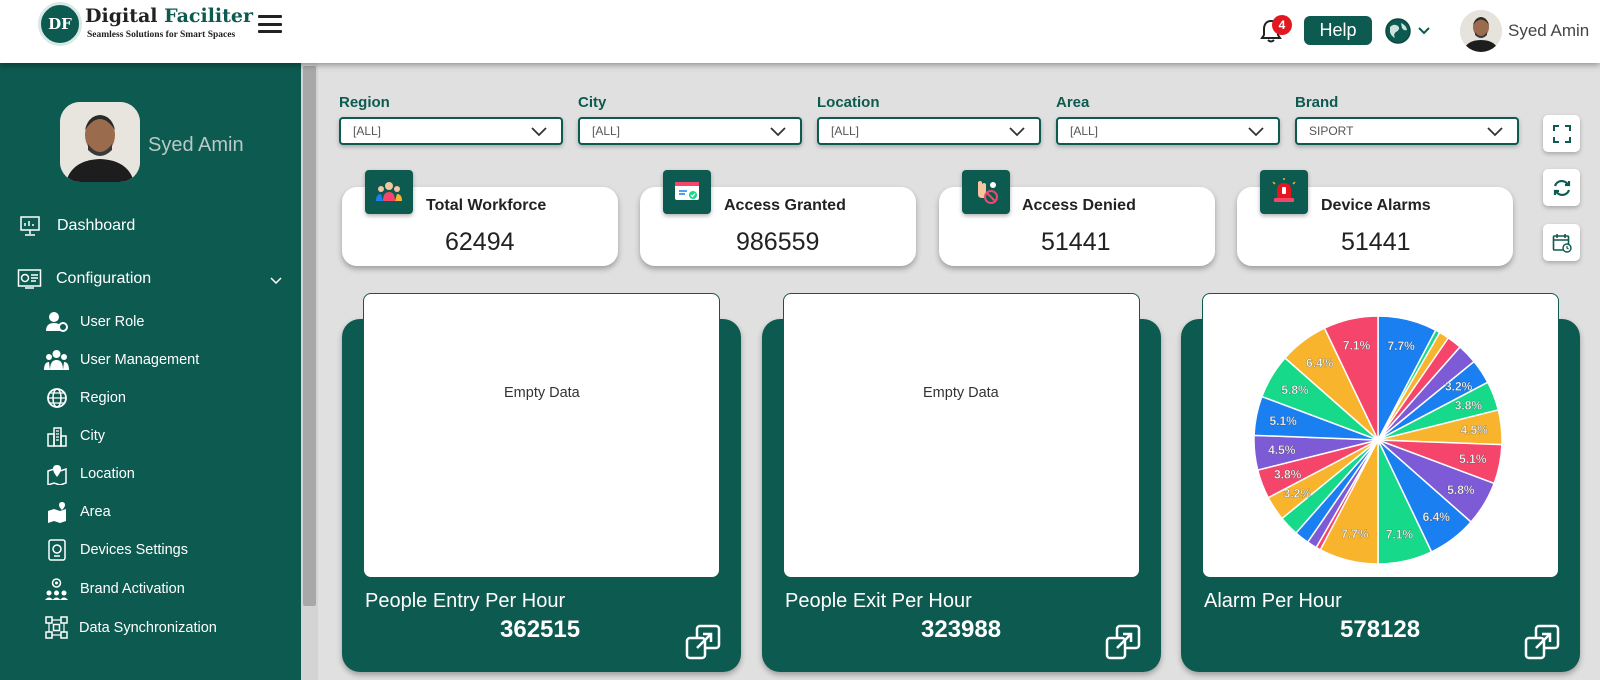 Image resolution: width=1600 pixels, height=680 pixels. I want to click on menu-toggle-button, so click(270, 24).